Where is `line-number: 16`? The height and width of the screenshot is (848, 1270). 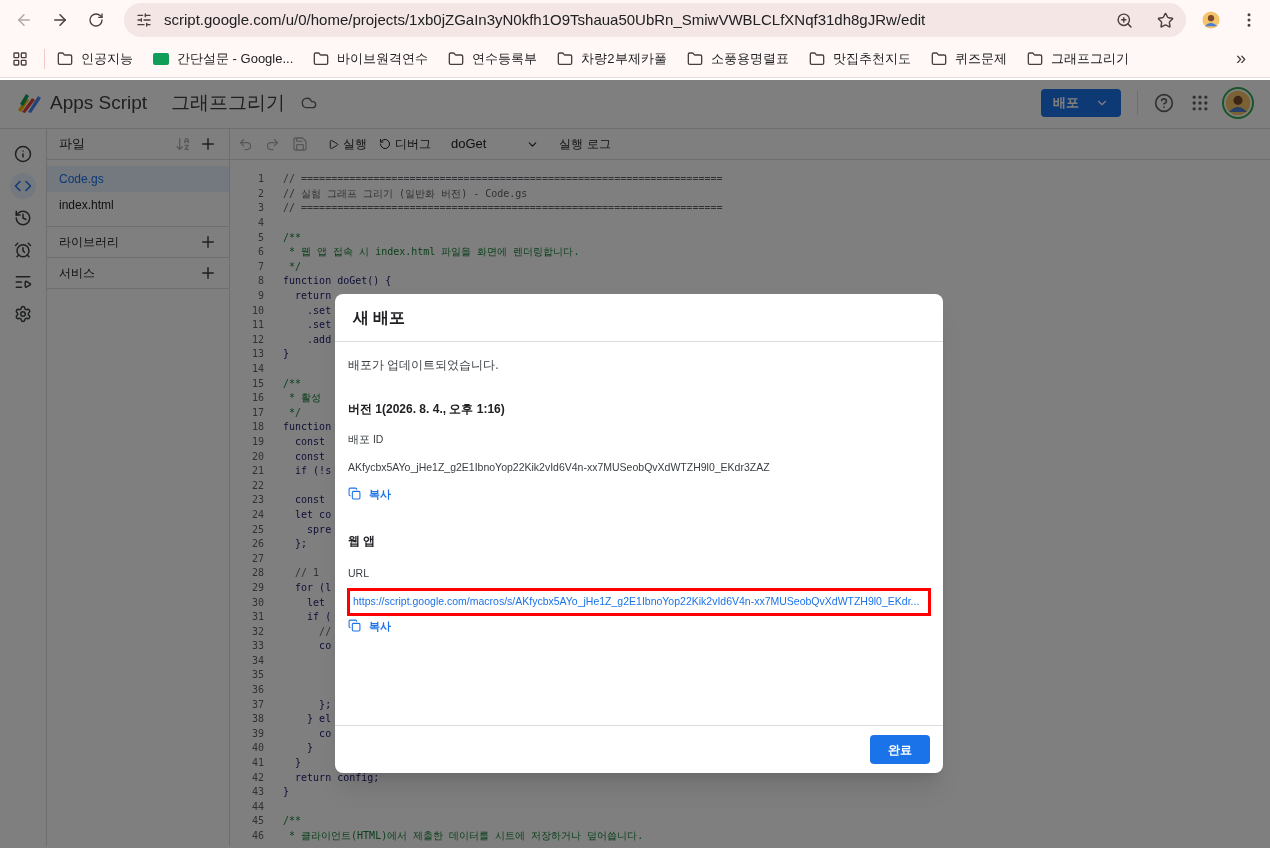 line-number: 16 is located at coordinates (257, 398).